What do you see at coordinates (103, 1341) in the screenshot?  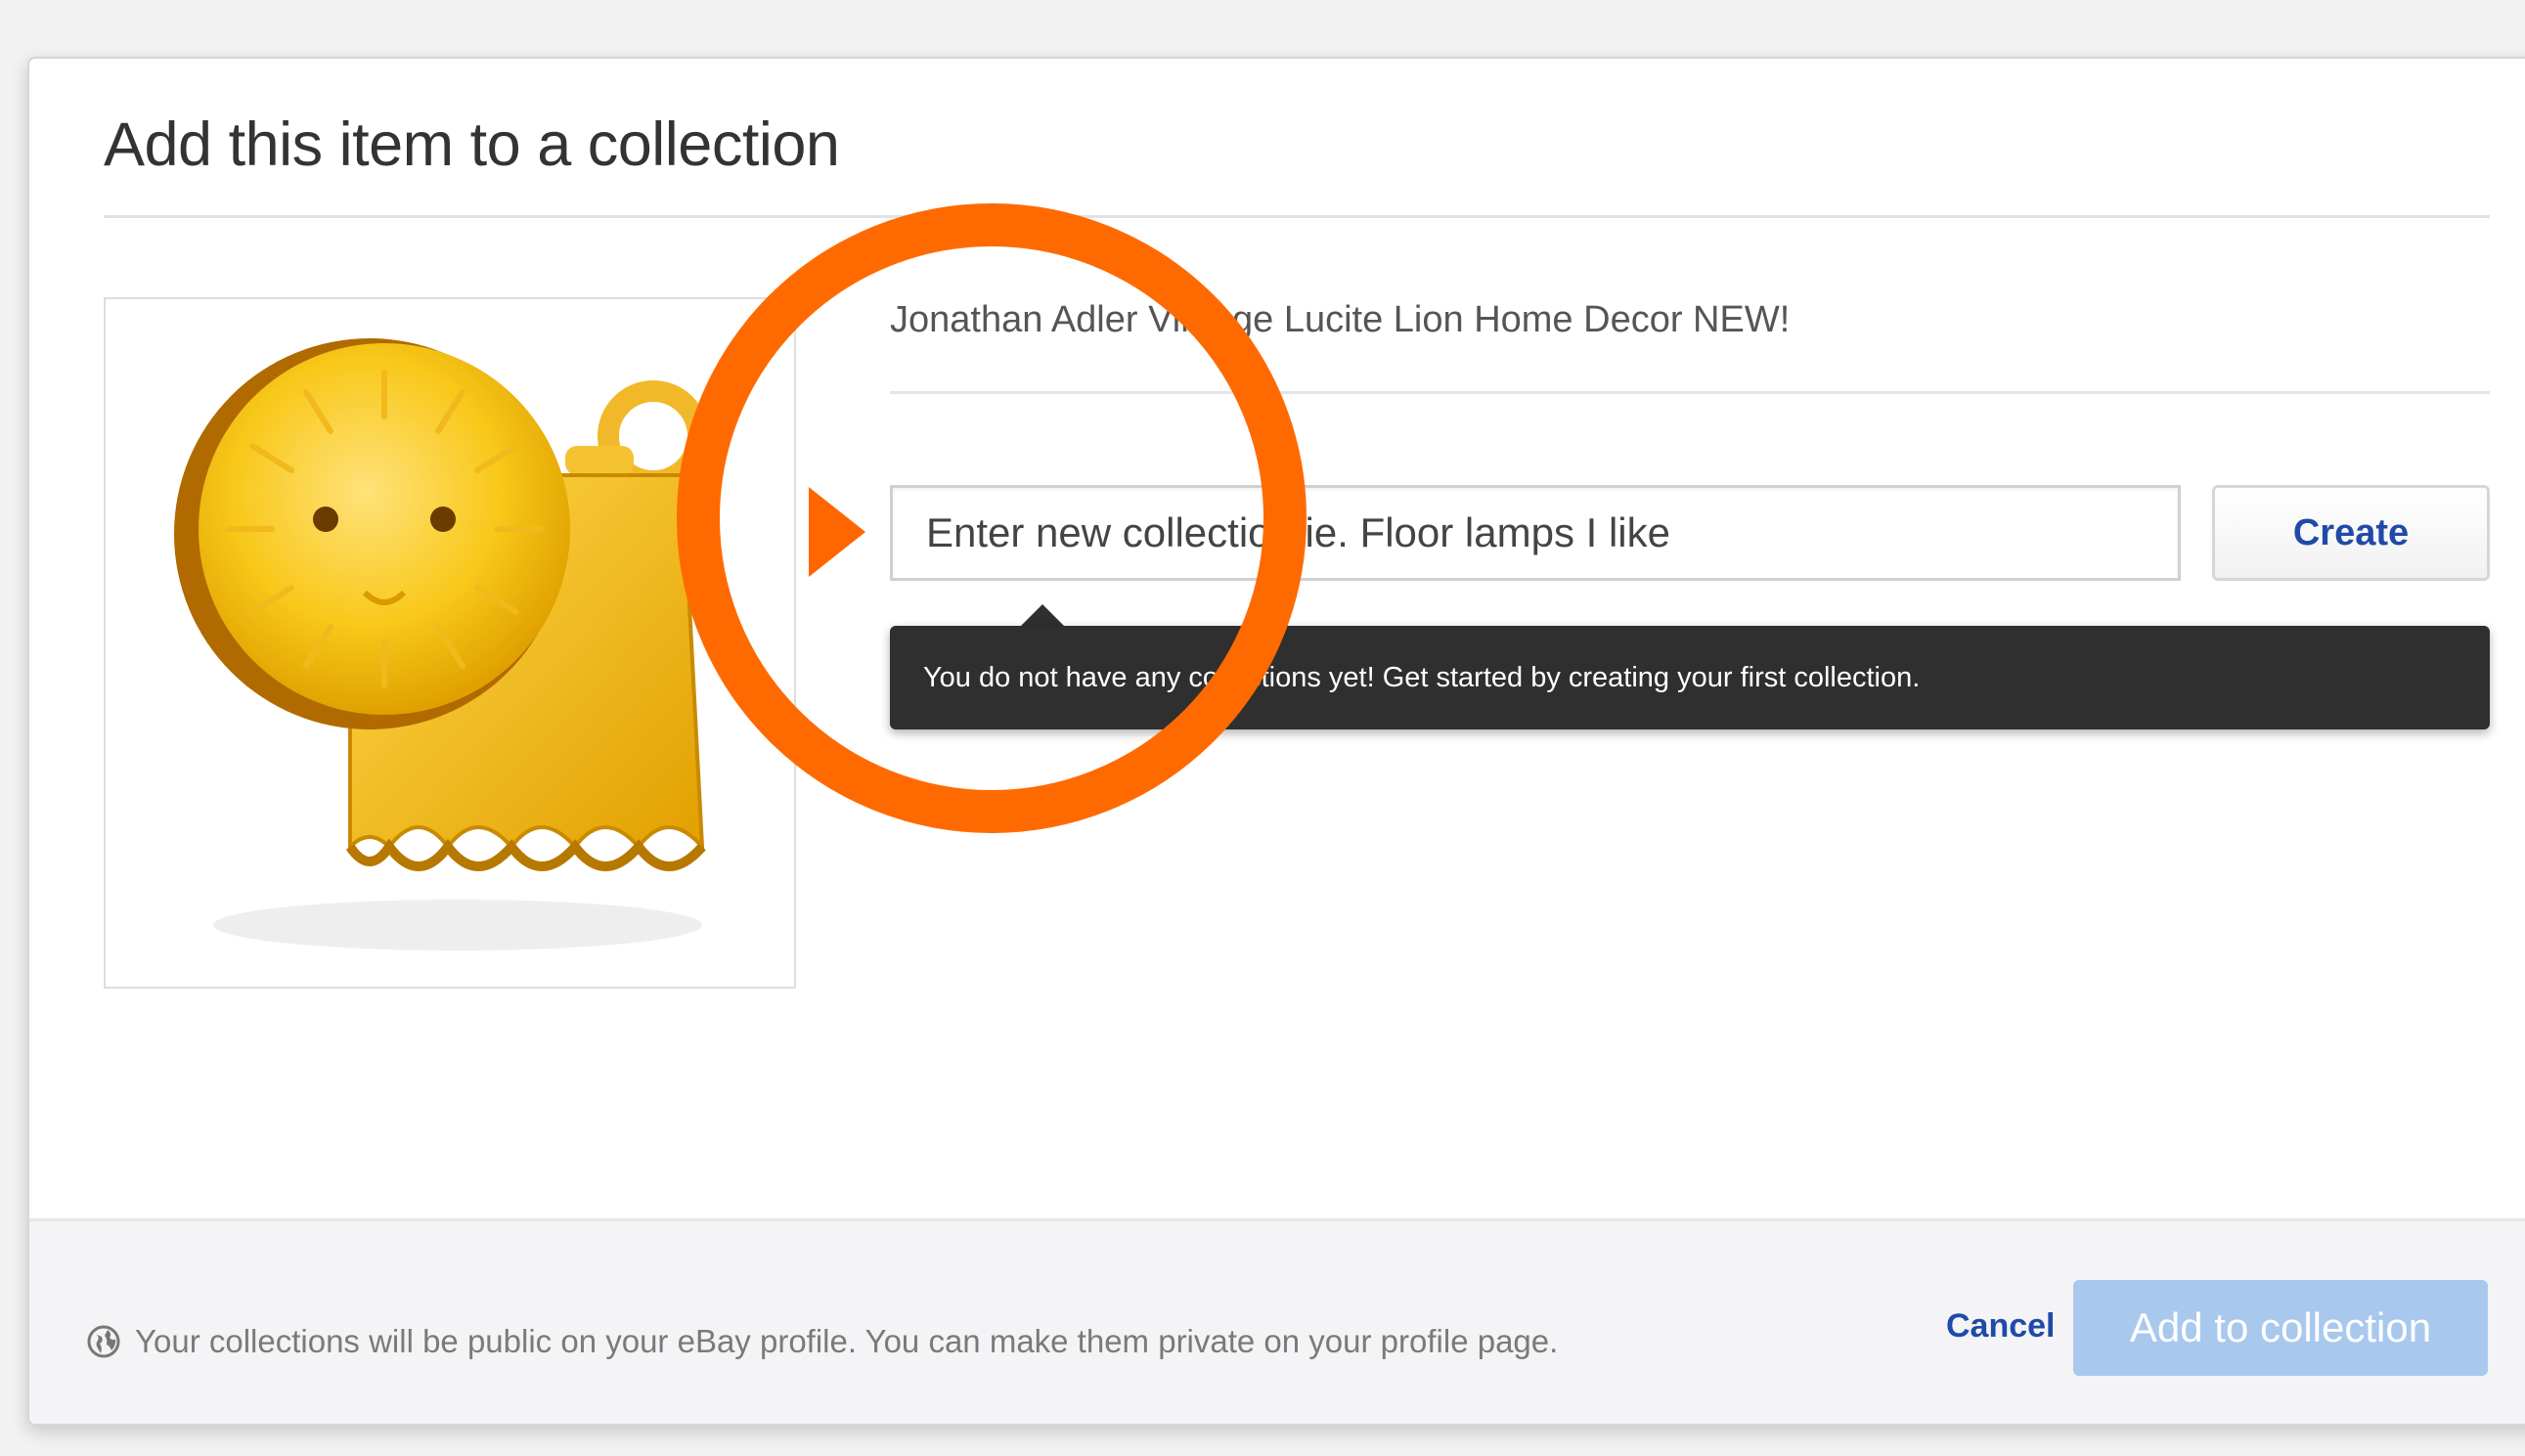 I see `globe-icon` at bounding box center [103, 1341].